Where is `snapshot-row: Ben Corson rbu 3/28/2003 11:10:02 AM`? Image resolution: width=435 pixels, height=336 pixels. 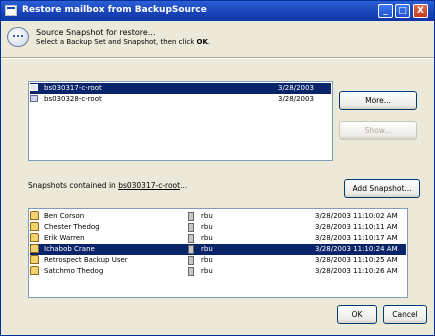
snapshot-row: Ben Corson rbu 3/28/2003 11:10:02 AM is located at coordinates (218, 216).